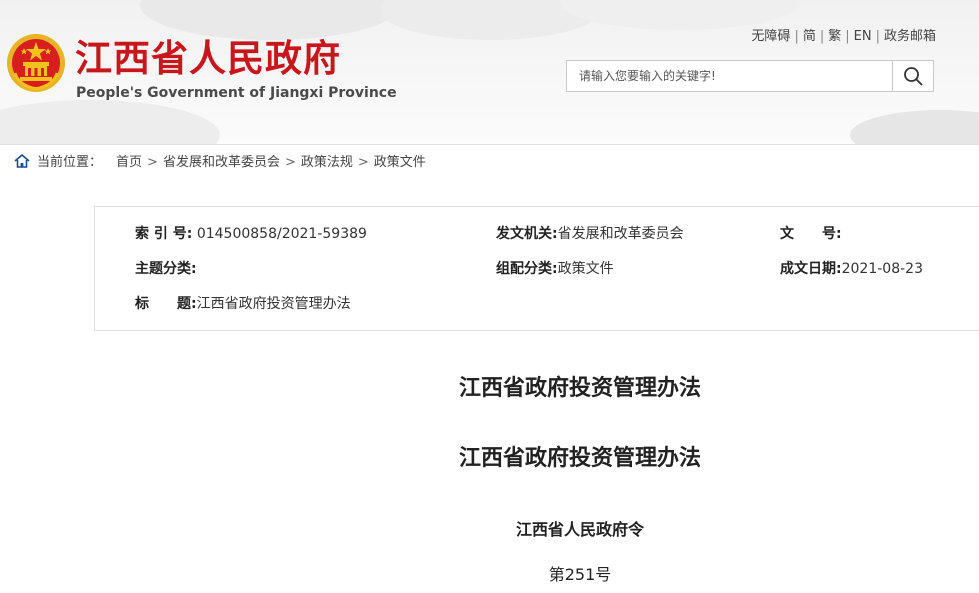 The image size is (979, 593). I want to click on search-button, so click(912, 76).